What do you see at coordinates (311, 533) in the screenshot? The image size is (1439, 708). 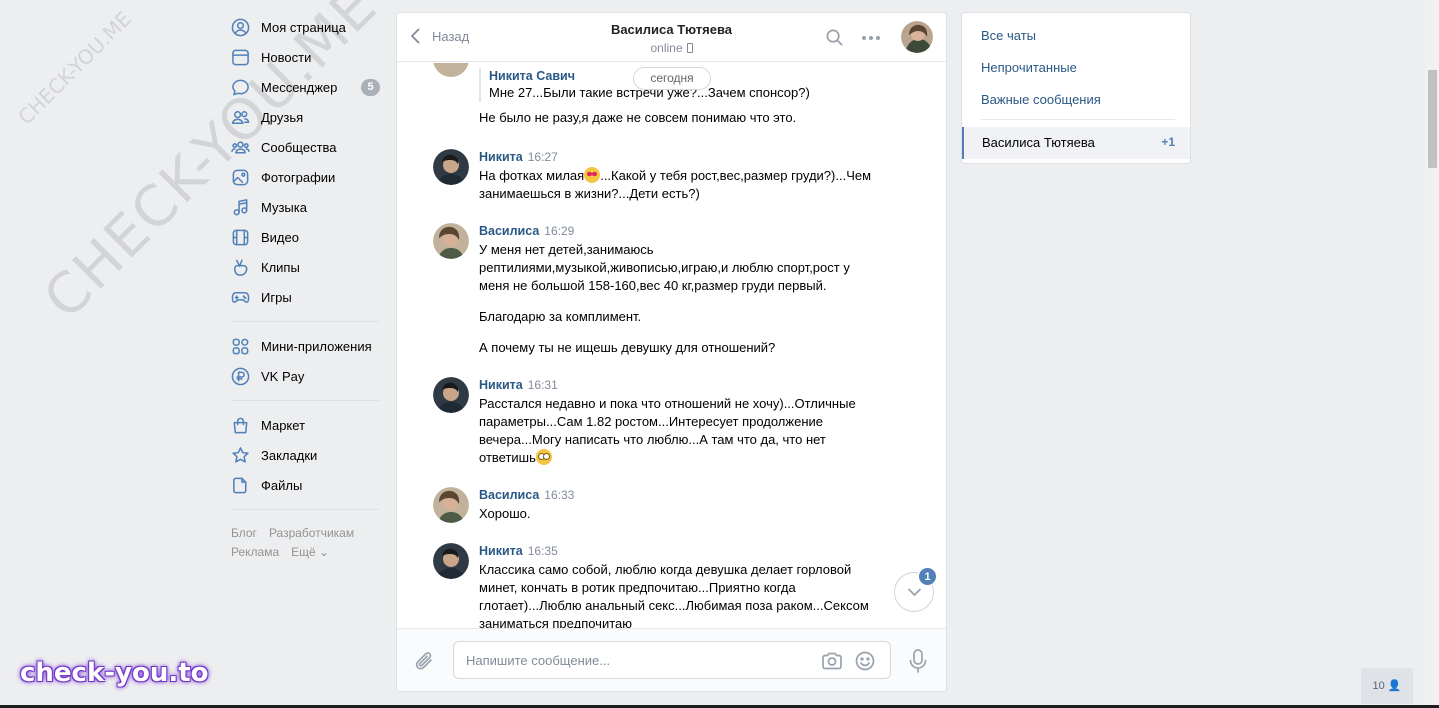 I see `footer-link-developers: Разработчикам` at bounding box center [311, 533].